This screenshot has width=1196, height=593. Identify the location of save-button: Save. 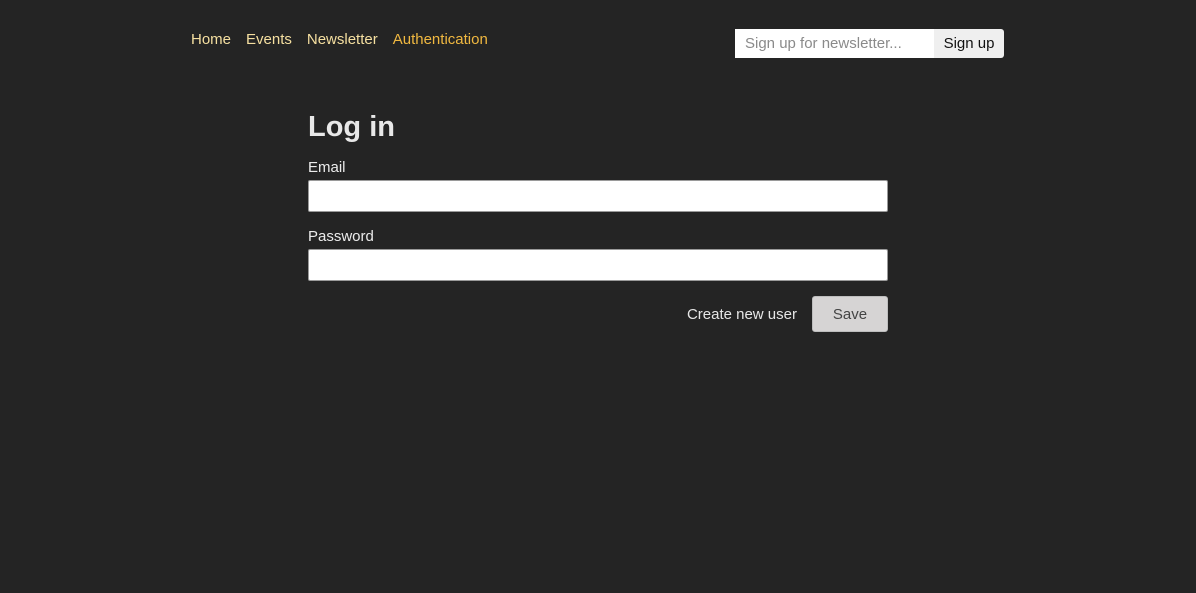
(850, 314).